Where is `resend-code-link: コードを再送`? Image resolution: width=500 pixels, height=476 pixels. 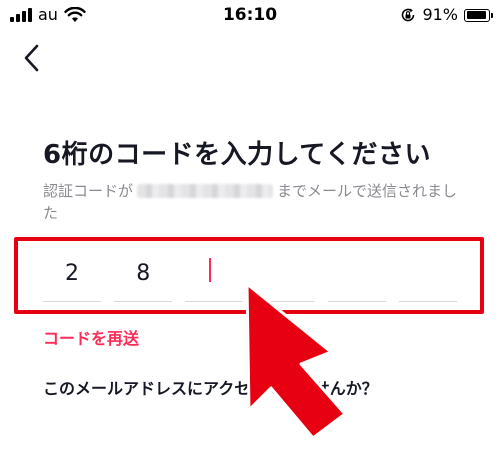
resend-code-link: コードを再送 is located at coordinates (91, 339).